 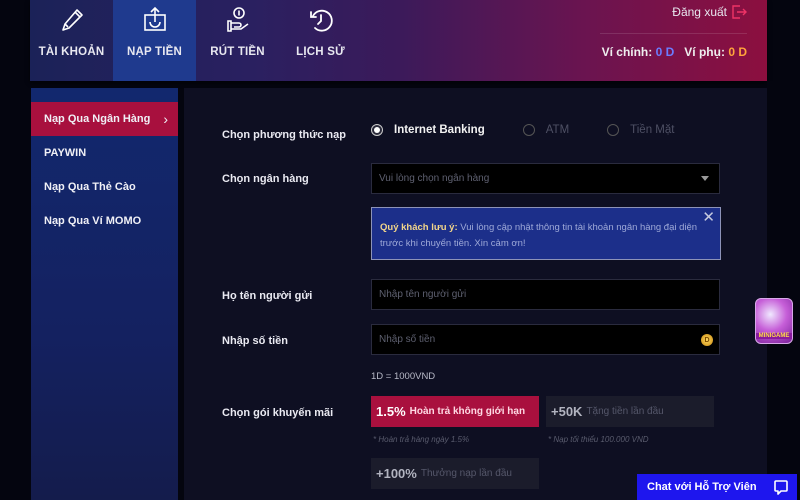 What do you see at coordinates (321, 20) in the screenshot?
I see `history-clock-icon` at bounding box center [321, 20].